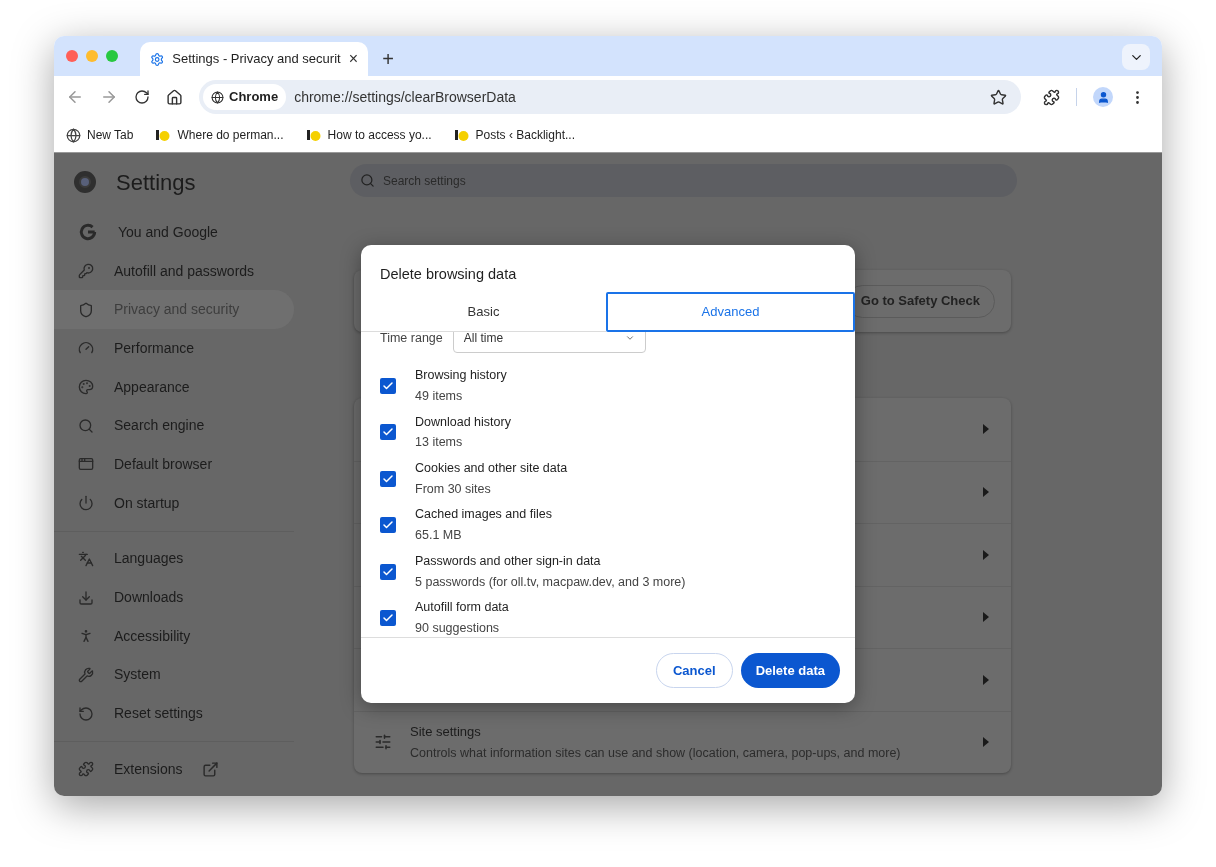  What do you see at coordinates (256, 59) in the screenshot?
I see `tab-title: Settings - Privacy and securit` at bounding box center [256, 59].